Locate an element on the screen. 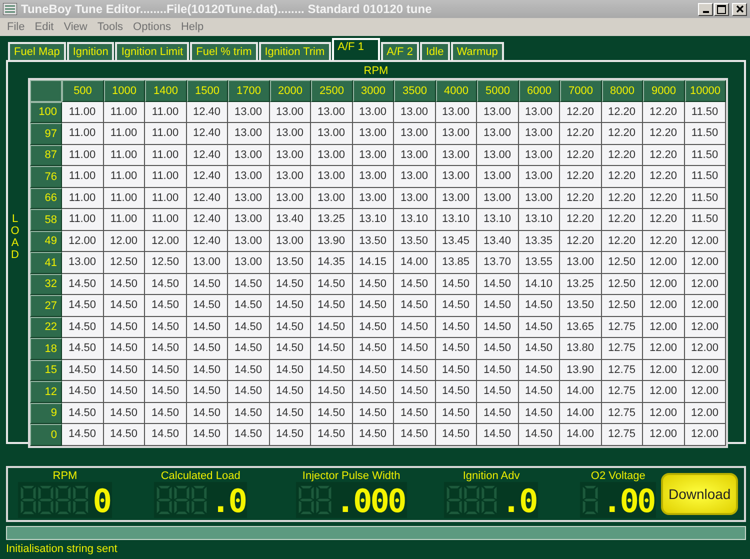  table-cell: 13.10 is located at coordinates (456, 219).